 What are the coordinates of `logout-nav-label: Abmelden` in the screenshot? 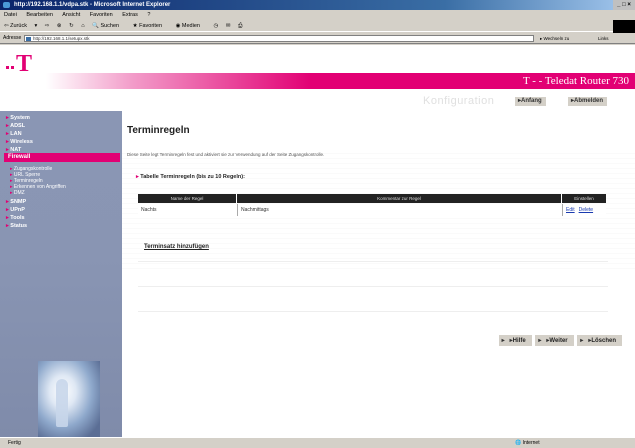 It's located at (589, 101).